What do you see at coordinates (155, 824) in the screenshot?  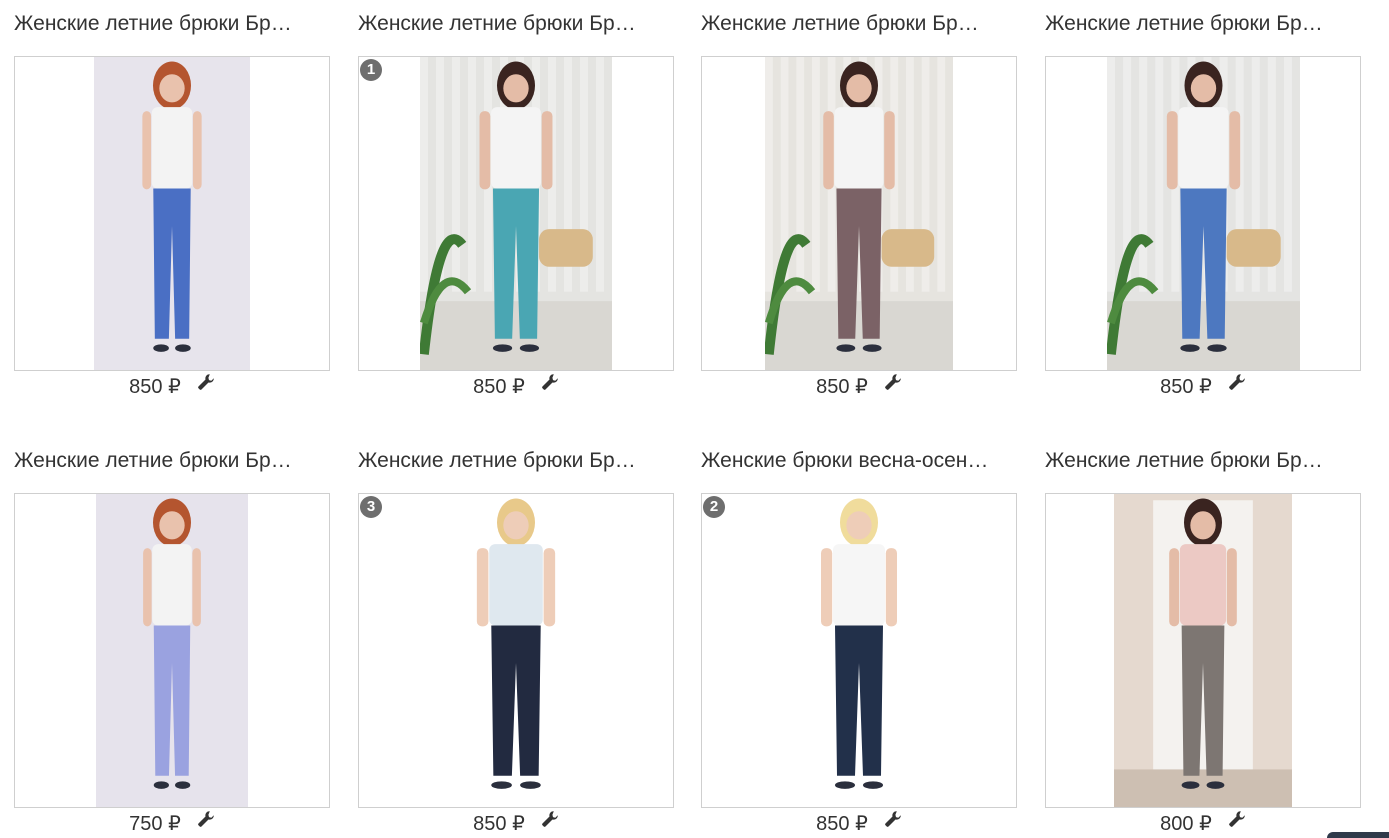 I see `product-price: 750 ₽` at bounding box center [155, 824].